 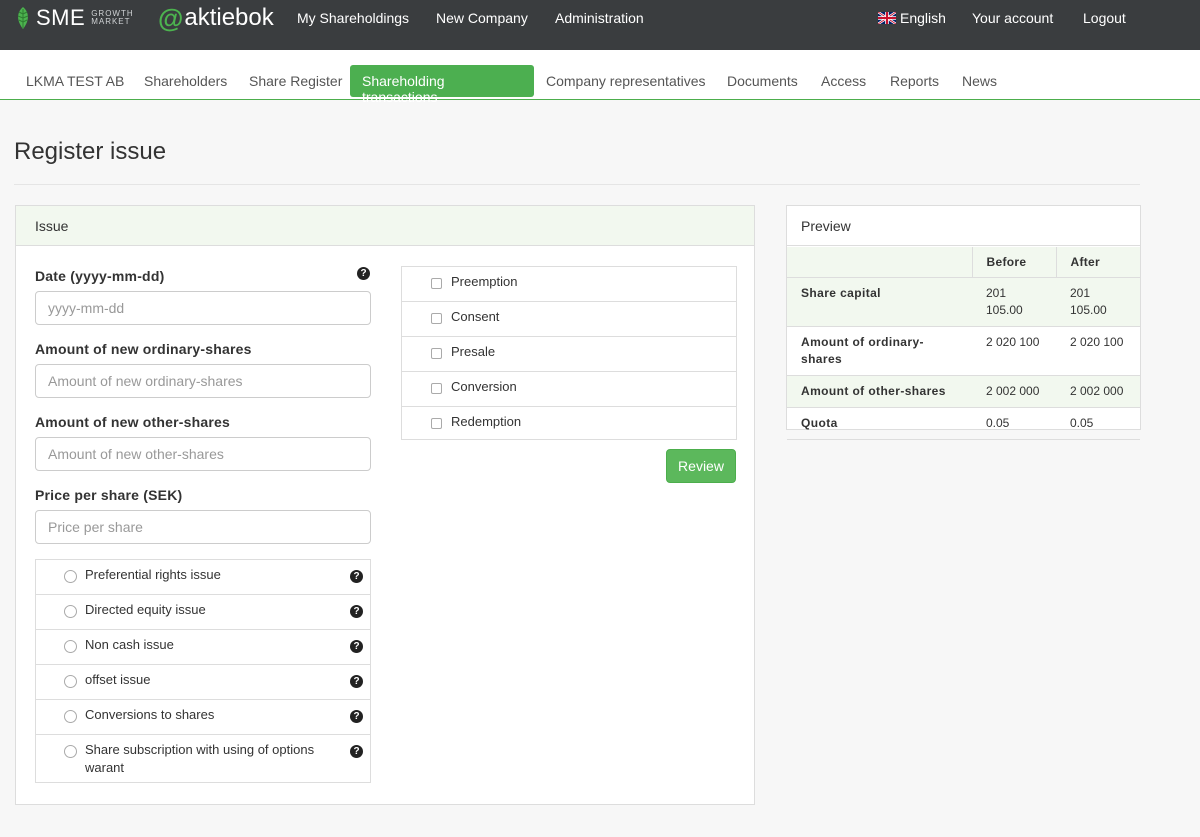 What do you see at coordinates (879, 391) in the screenshot?
I see `row-label: Amount of other-shares` at bounding box center [879, 391].